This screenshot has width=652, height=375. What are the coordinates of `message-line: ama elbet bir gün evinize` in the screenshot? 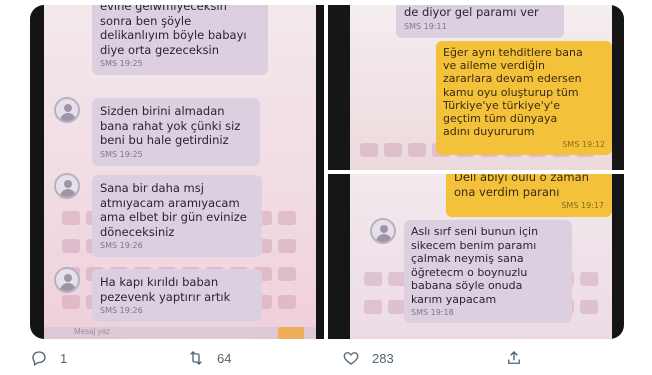 It's located at (173, 217).